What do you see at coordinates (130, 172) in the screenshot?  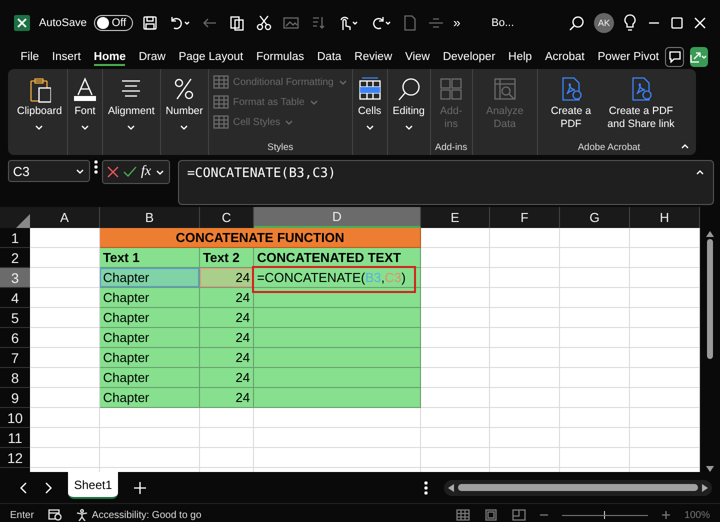 I see `checkmark-icon` at bounding box center [130, 172].